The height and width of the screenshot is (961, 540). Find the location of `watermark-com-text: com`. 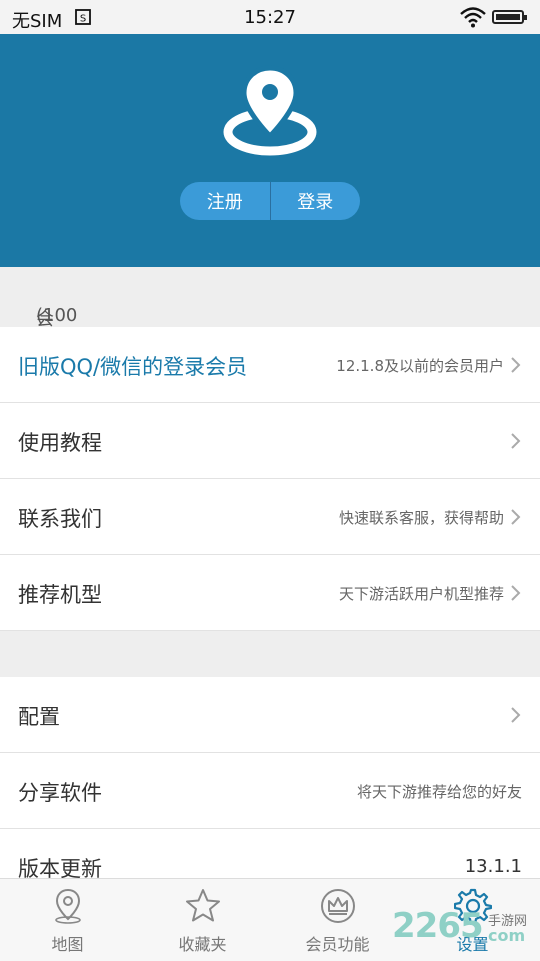

watermark-com-text: com is located at coordinates (507, 935).